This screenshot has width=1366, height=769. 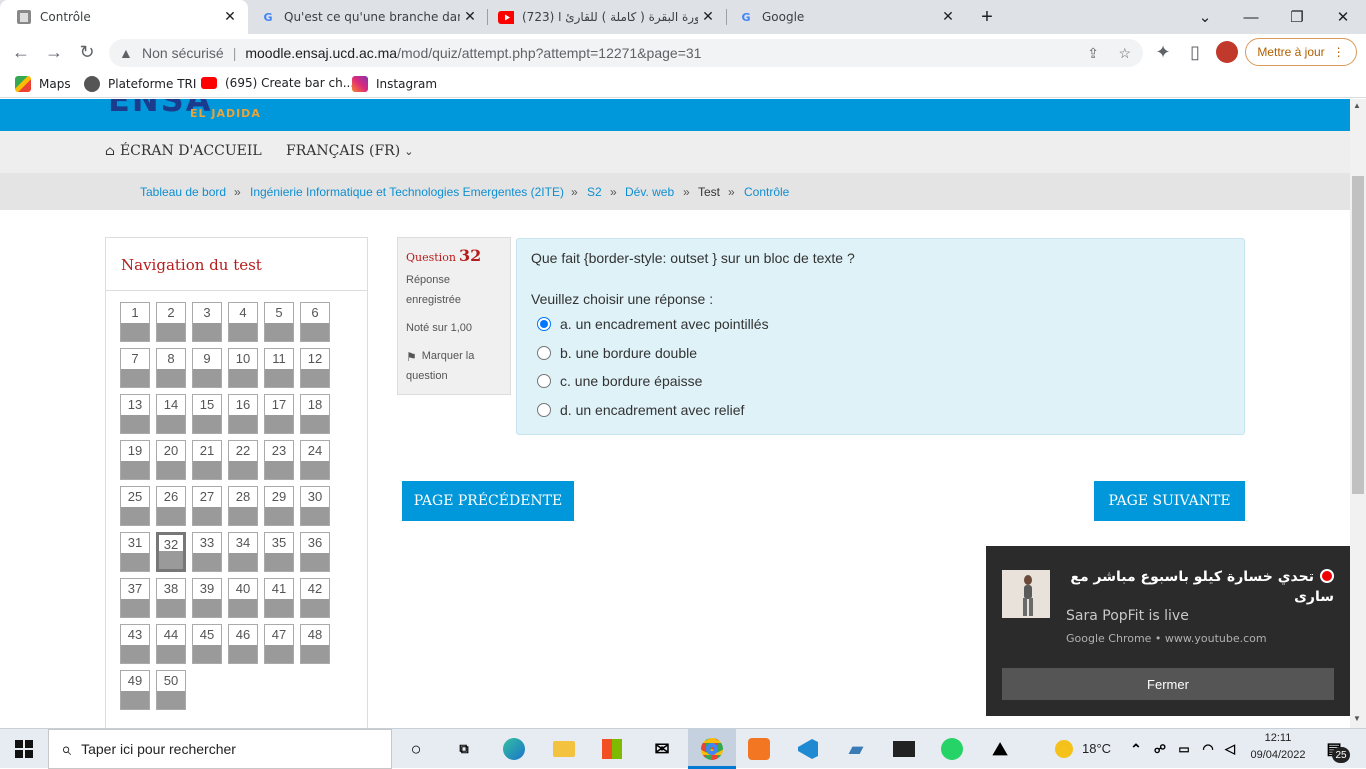 What do you see at coordinates (207, 552) in the screenshot?
I see `question-nav-button: 33` at bounding box center [207, 552].